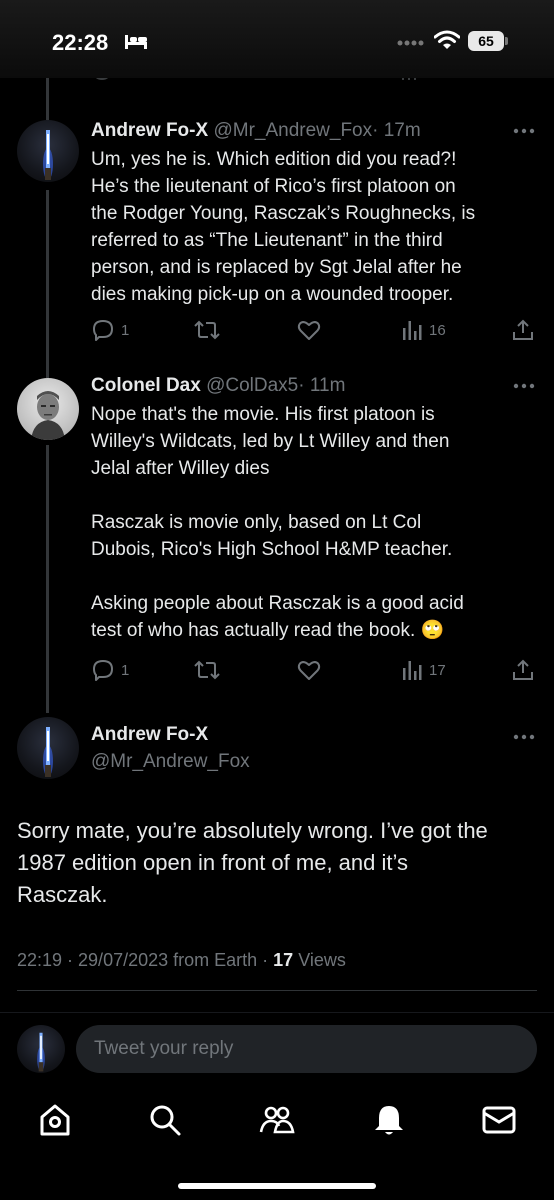 The image size is (554, 1200). What do you see at coordinates (423, 330) in the screenshot?
I see `views-button: 16` at bounding box center [423, 330].